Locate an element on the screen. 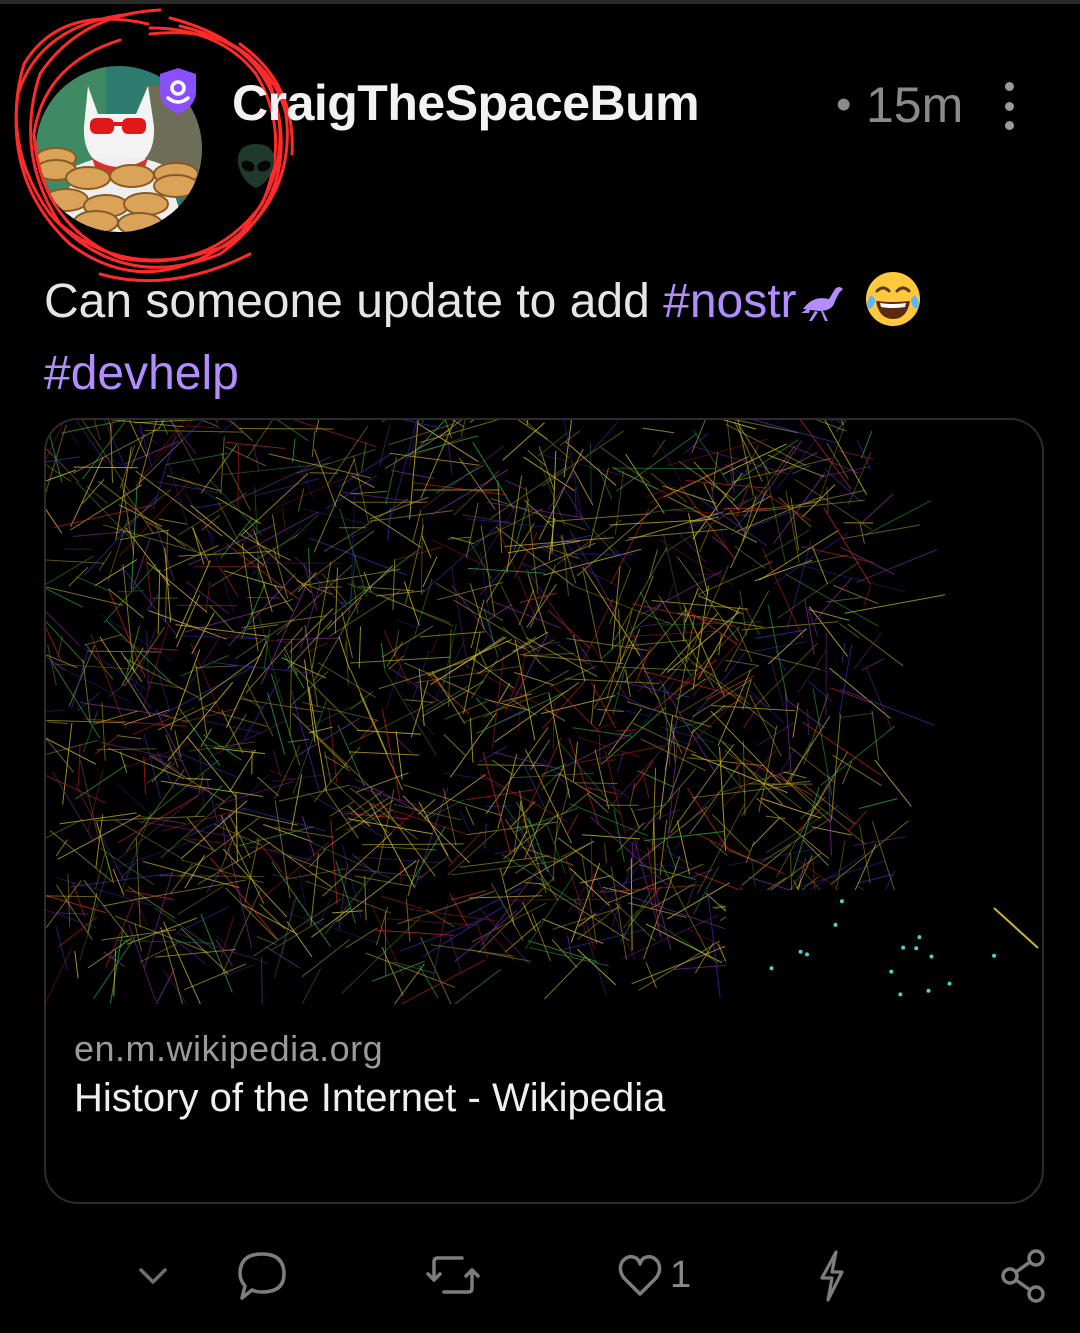 This screenshot has height=1333, width=1080. share-icon is located at coordinates (1023, 1275).